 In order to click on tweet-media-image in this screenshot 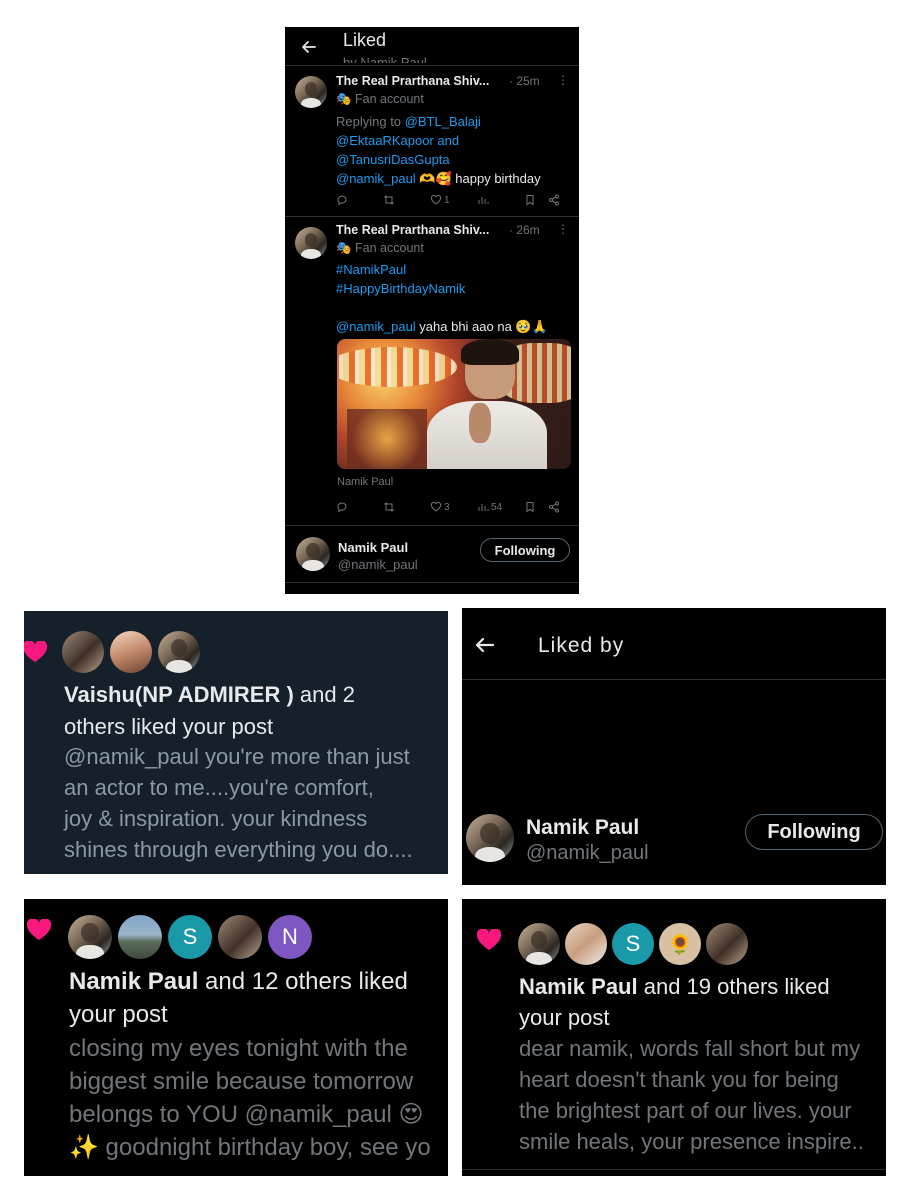, I will do `click(454, 404)`.